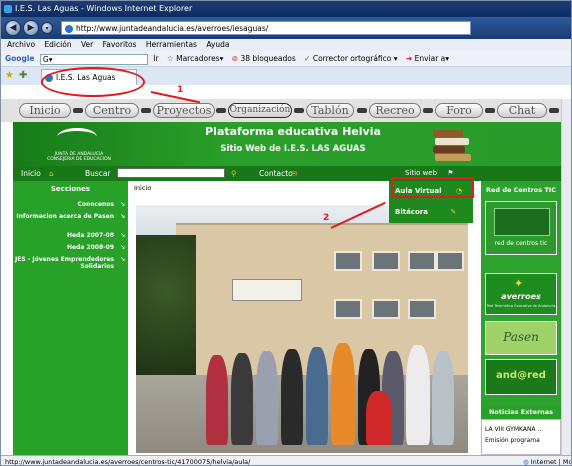 This screenshot has width=572, height=466. Describe the element at coordinates (293, 149) in the screenshot. I see `header-subtitle: Sitio Web de I.E.S. LAS AGUAS` at that location.